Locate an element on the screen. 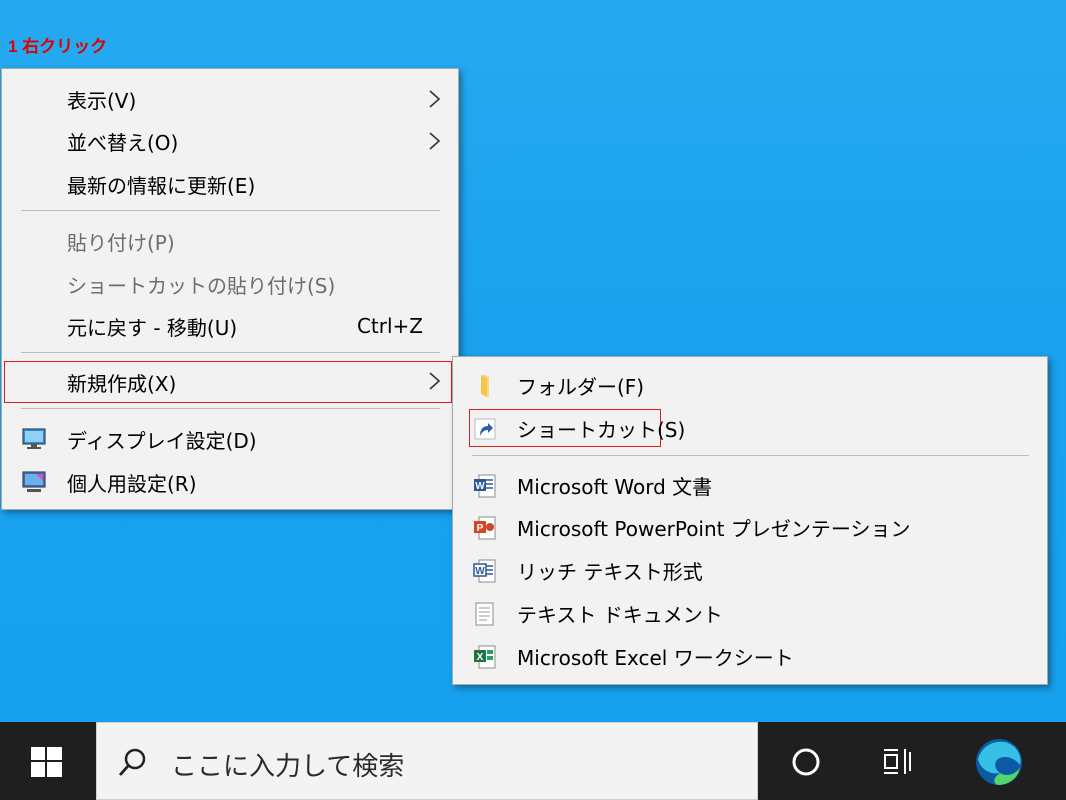  taskbar-search-box: ここに入力して検索 is located at coordinates (427, 761).